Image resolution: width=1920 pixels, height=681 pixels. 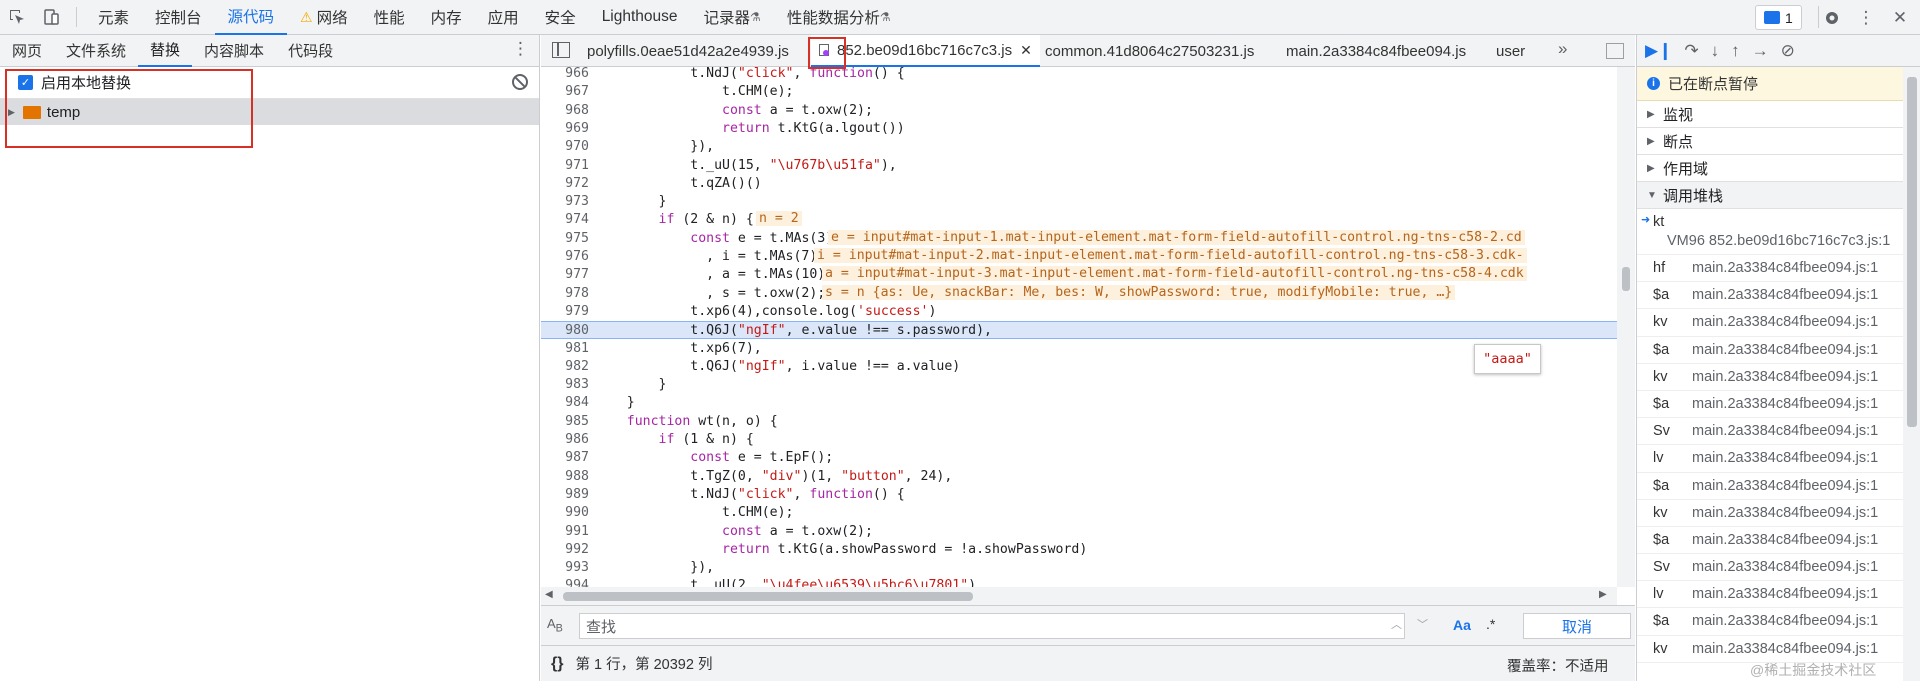 What do you see at coordinates (446, 17) in the screenshot?
I see `panel-tab: 内存` at bounding box center [446, 17].